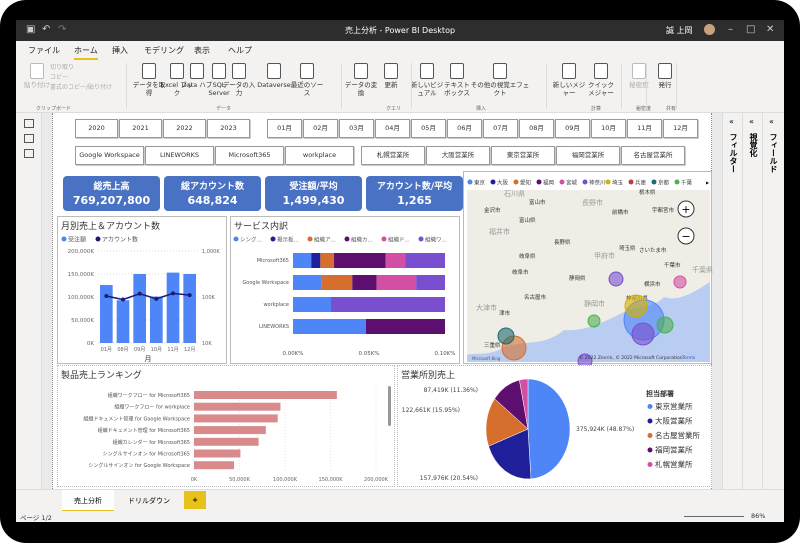 This screenshot has height=543, width=800. What do you see at coordinates (664, 183) in the screenshot?
I see `legend-label: 京都` at bounding box center [664, 183].